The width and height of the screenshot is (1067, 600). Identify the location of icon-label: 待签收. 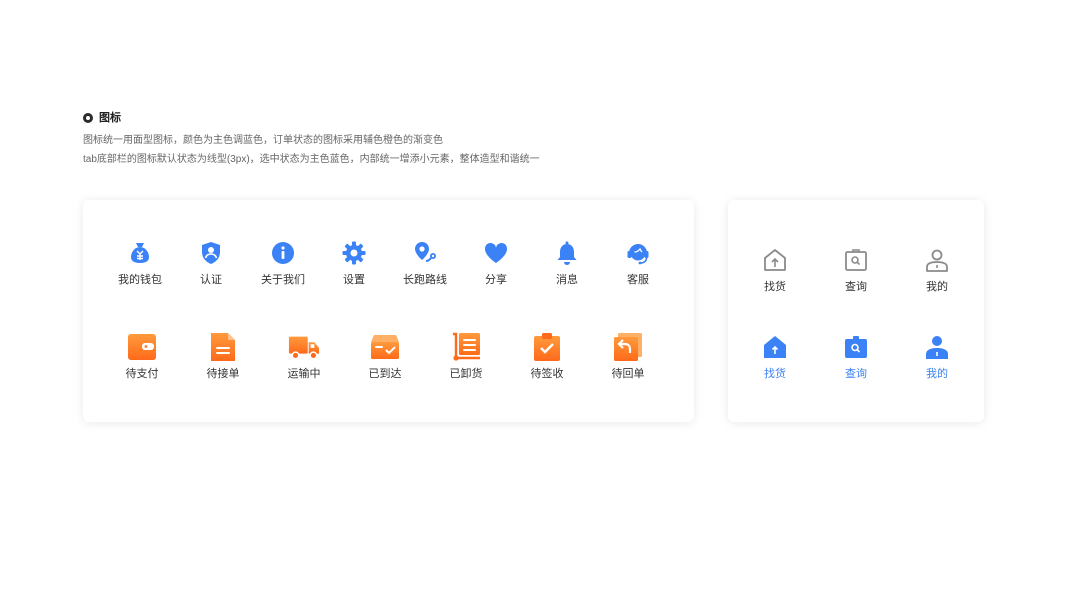
(547, 374).